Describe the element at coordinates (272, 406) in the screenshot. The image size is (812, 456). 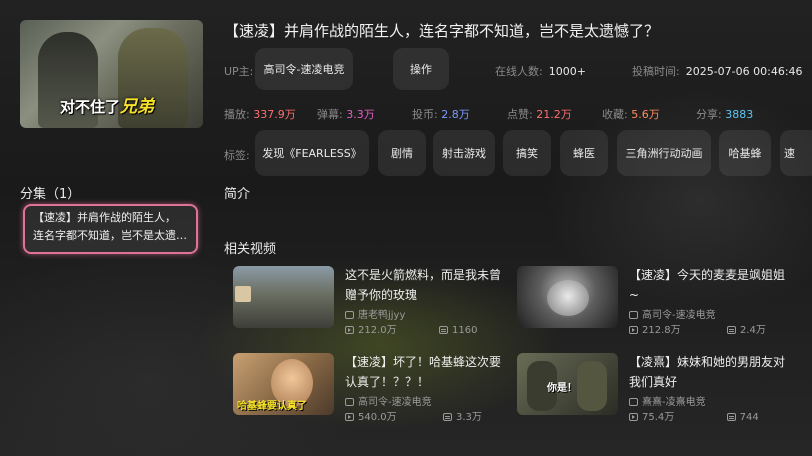
I see `thumbnail-caption: 哈基蜂要认真了` at that location.